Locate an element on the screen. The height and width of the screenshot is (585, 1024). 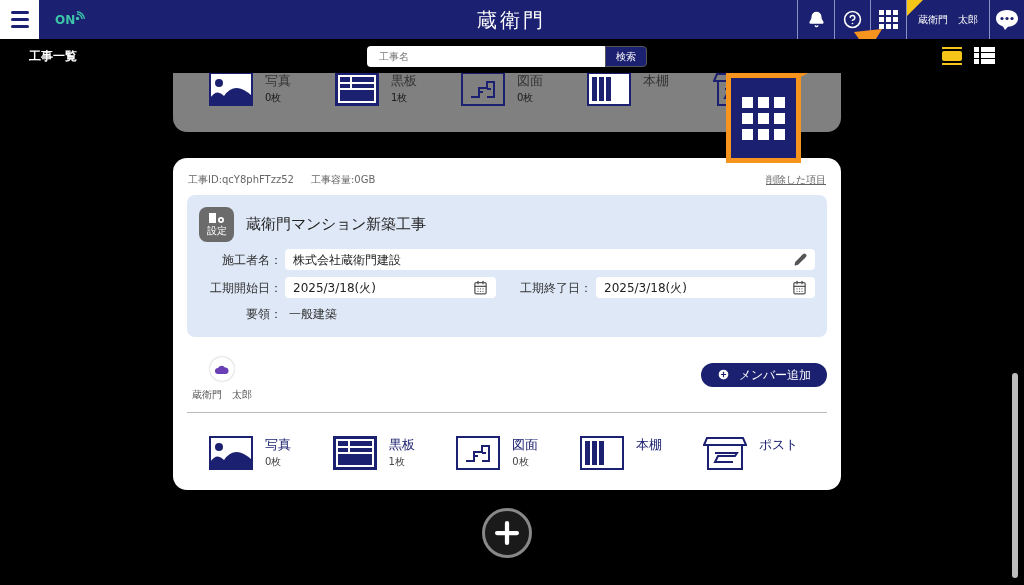
edit-icon is located at coordinates (800, 259).